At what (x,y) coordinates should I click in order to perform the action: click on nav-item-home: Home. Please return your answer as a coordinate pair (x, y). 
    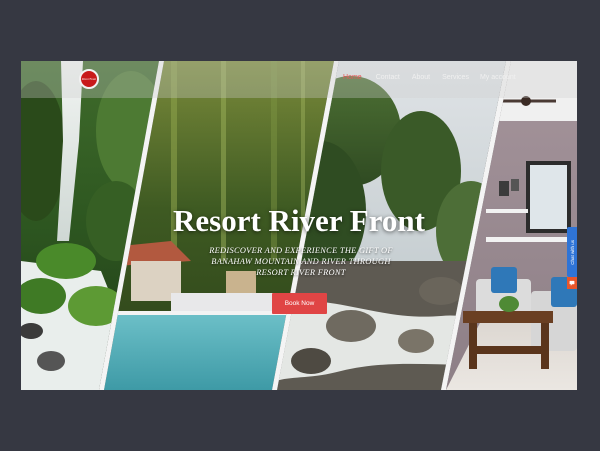
    Looking at the image, I should click on (352, 77).